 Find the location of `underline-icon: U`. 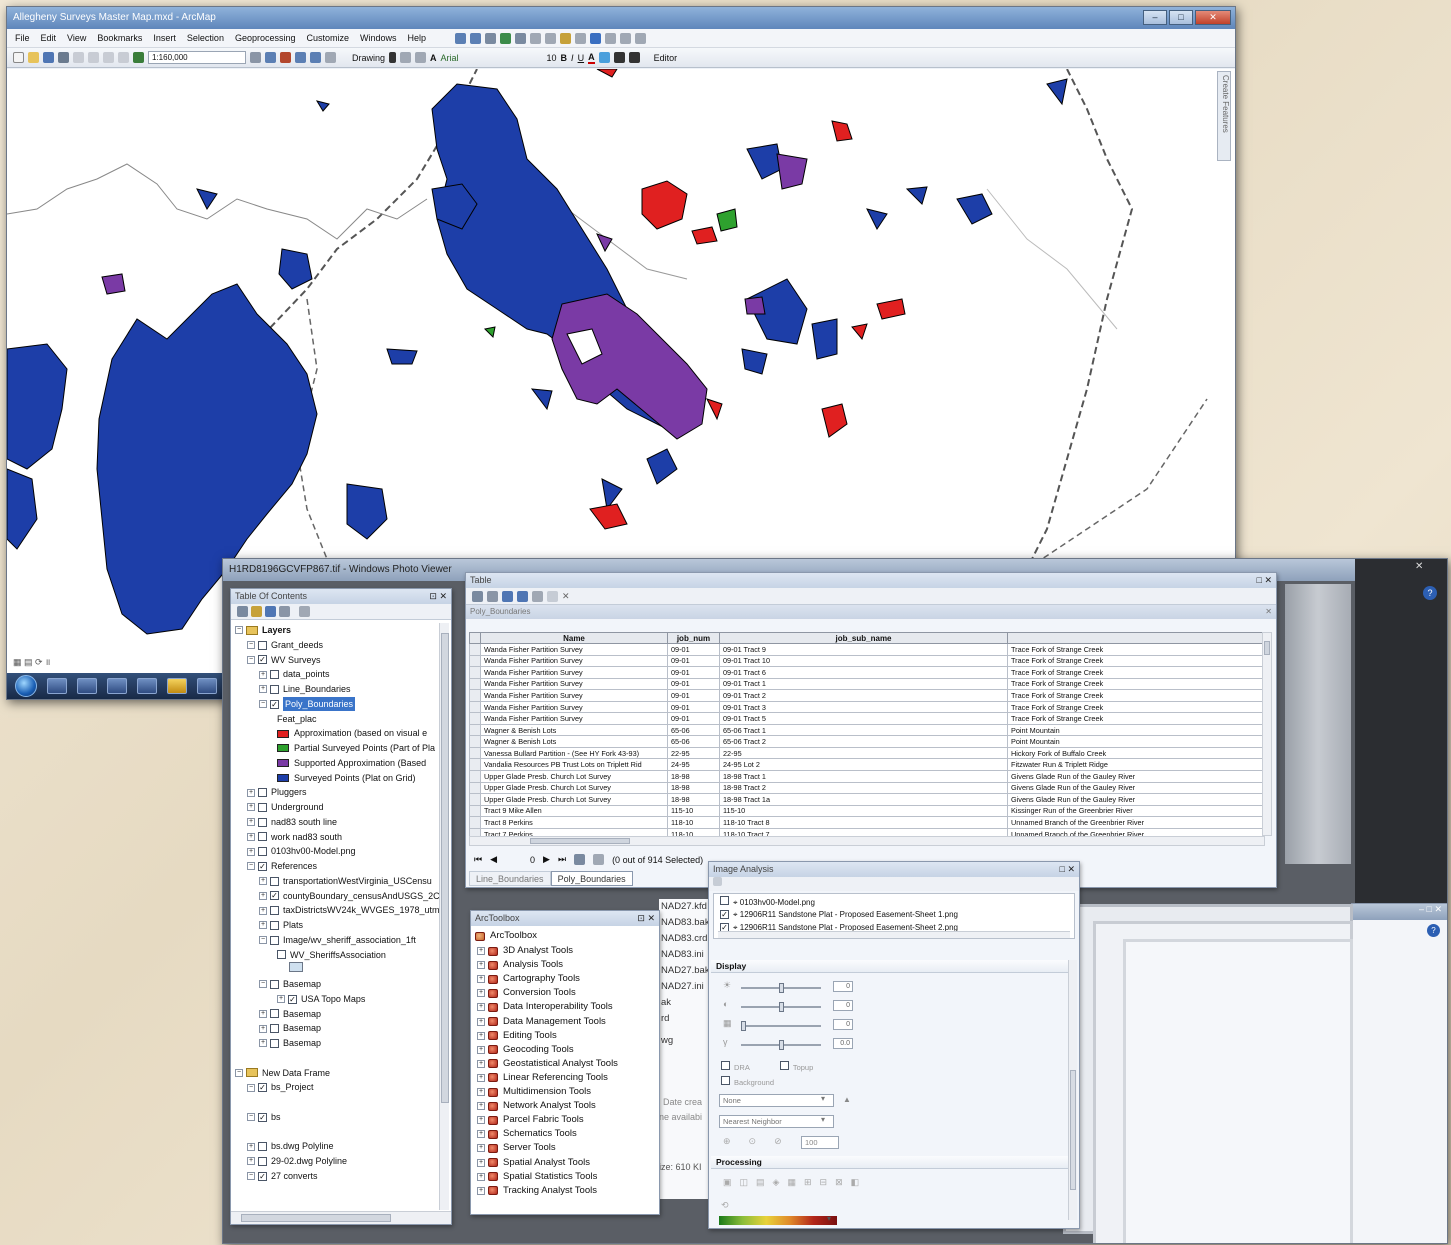

underline-icon: U is located at coordinates (581, 58).